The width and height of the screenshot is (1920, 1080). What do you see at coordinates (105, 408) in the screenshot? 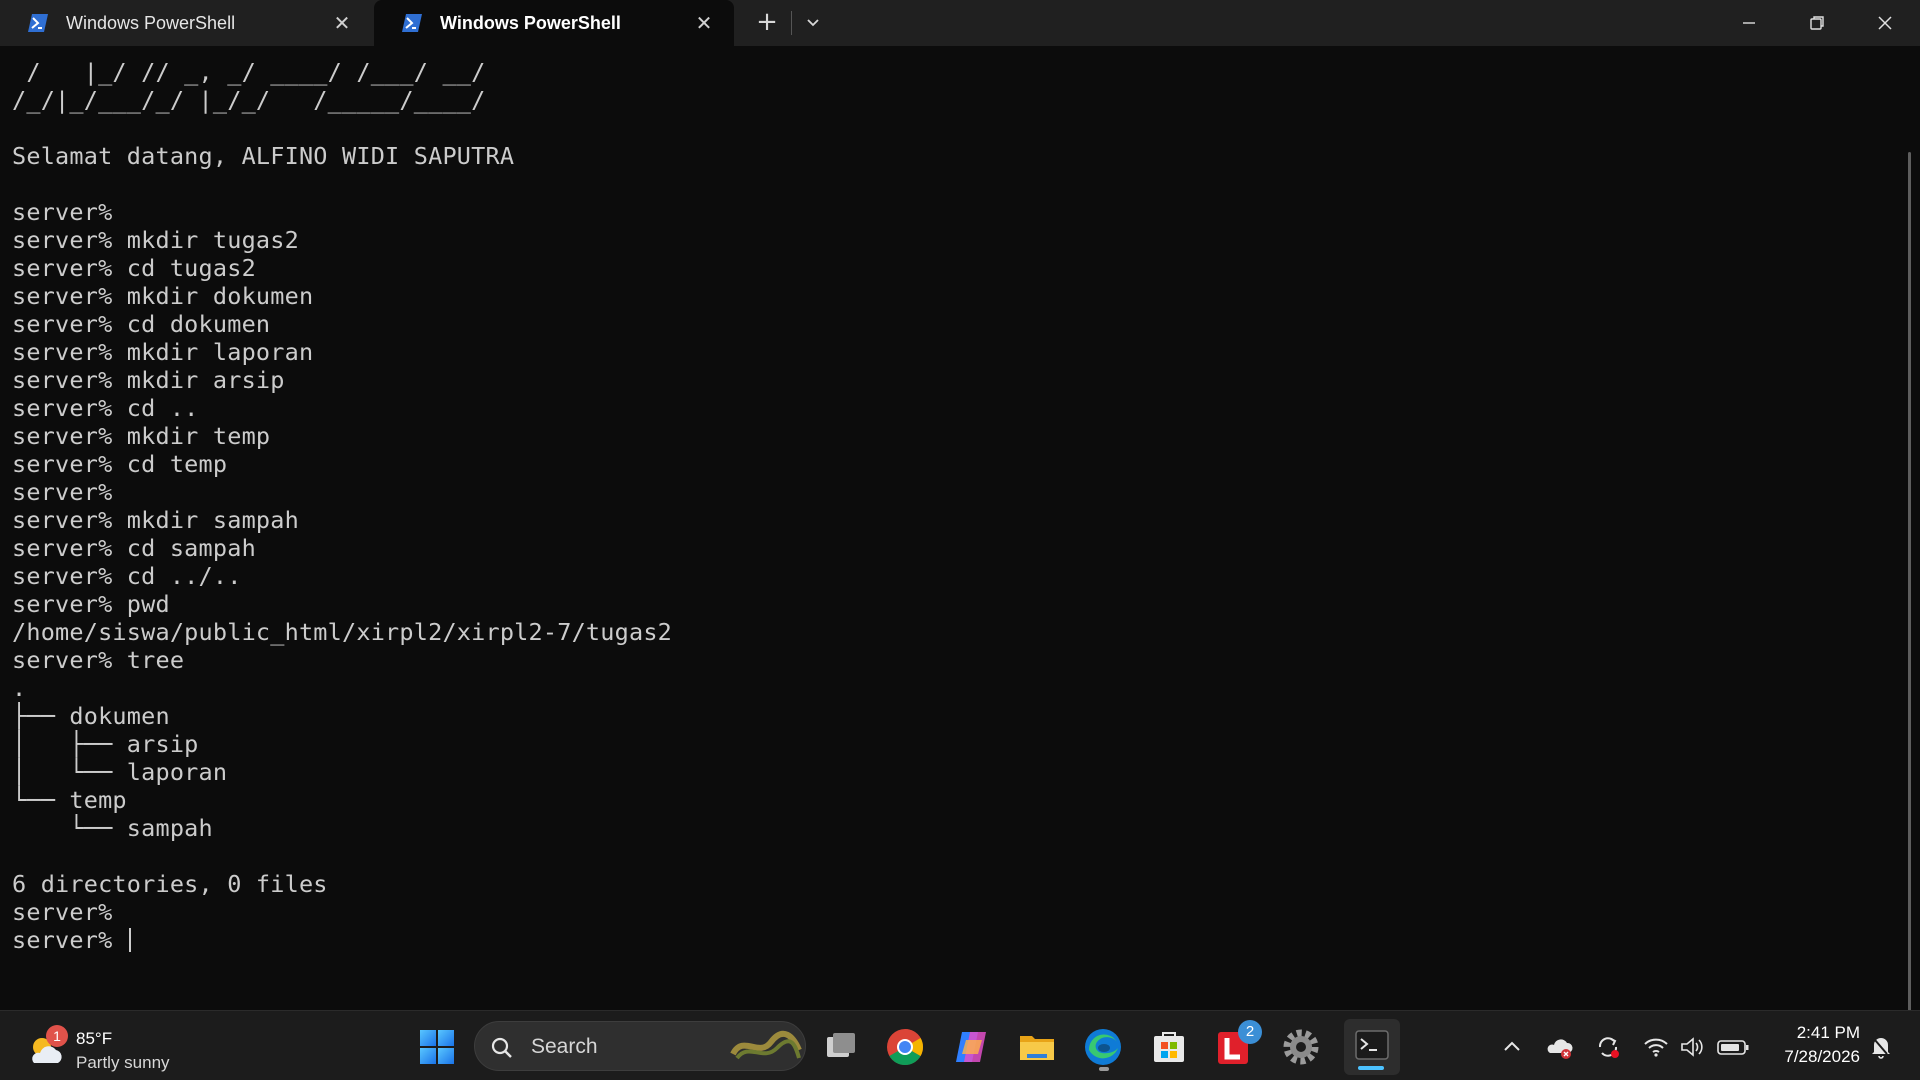
I see `terminal-line: server% cd ..` at bounding box center [105, 408].